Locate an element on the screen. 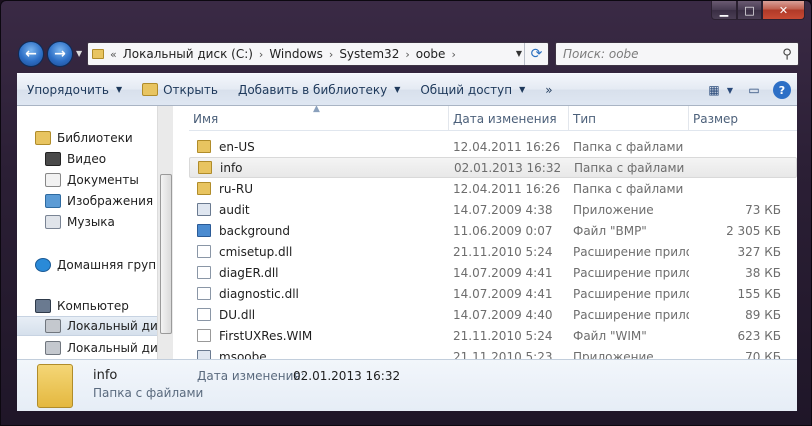  nav-item-homegroup: Домашняя группа is located at coordinates (95, 265).